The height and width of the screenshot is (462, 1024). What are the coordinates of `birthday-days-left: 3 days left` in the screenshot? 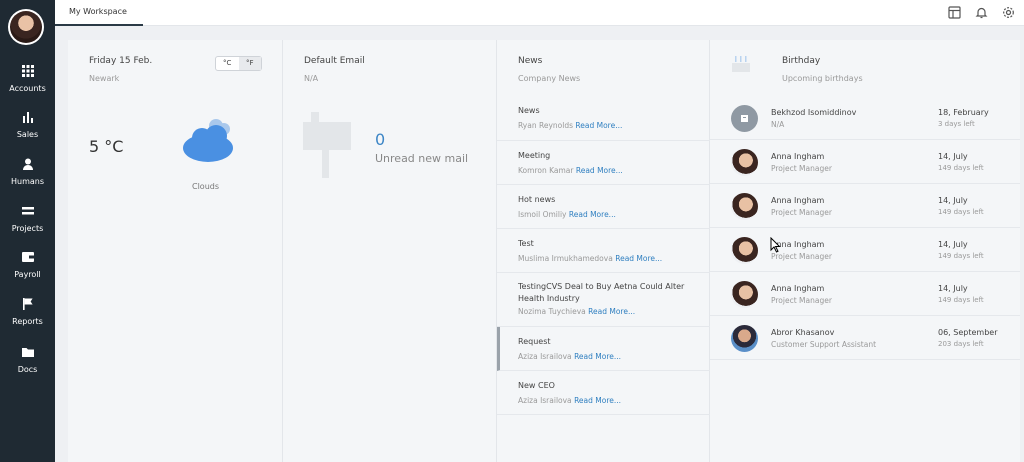 It's located at (956, 124).